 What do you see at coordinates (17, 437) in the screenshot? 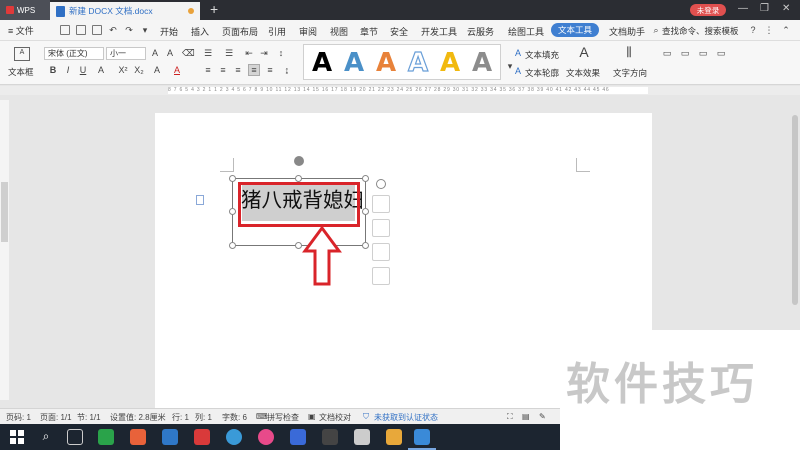
I see `windows-start-icon` at bounding box center [17, 437].